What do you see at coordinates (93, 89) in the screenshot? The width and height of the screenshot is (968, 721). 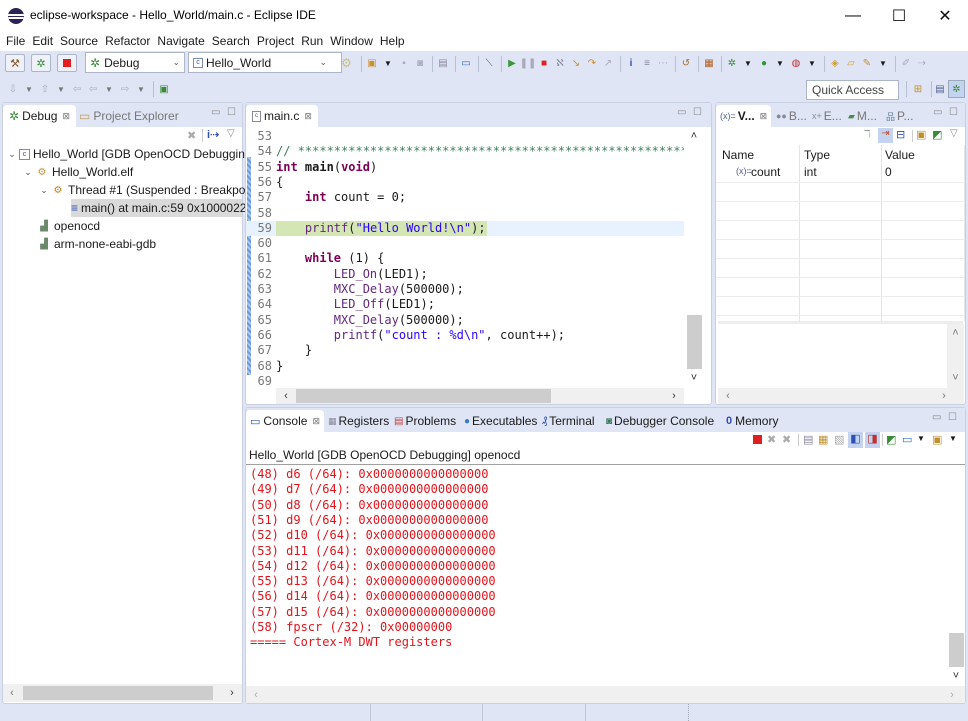 I see `back-icon: ⇦` at bounding box center [93, 89].